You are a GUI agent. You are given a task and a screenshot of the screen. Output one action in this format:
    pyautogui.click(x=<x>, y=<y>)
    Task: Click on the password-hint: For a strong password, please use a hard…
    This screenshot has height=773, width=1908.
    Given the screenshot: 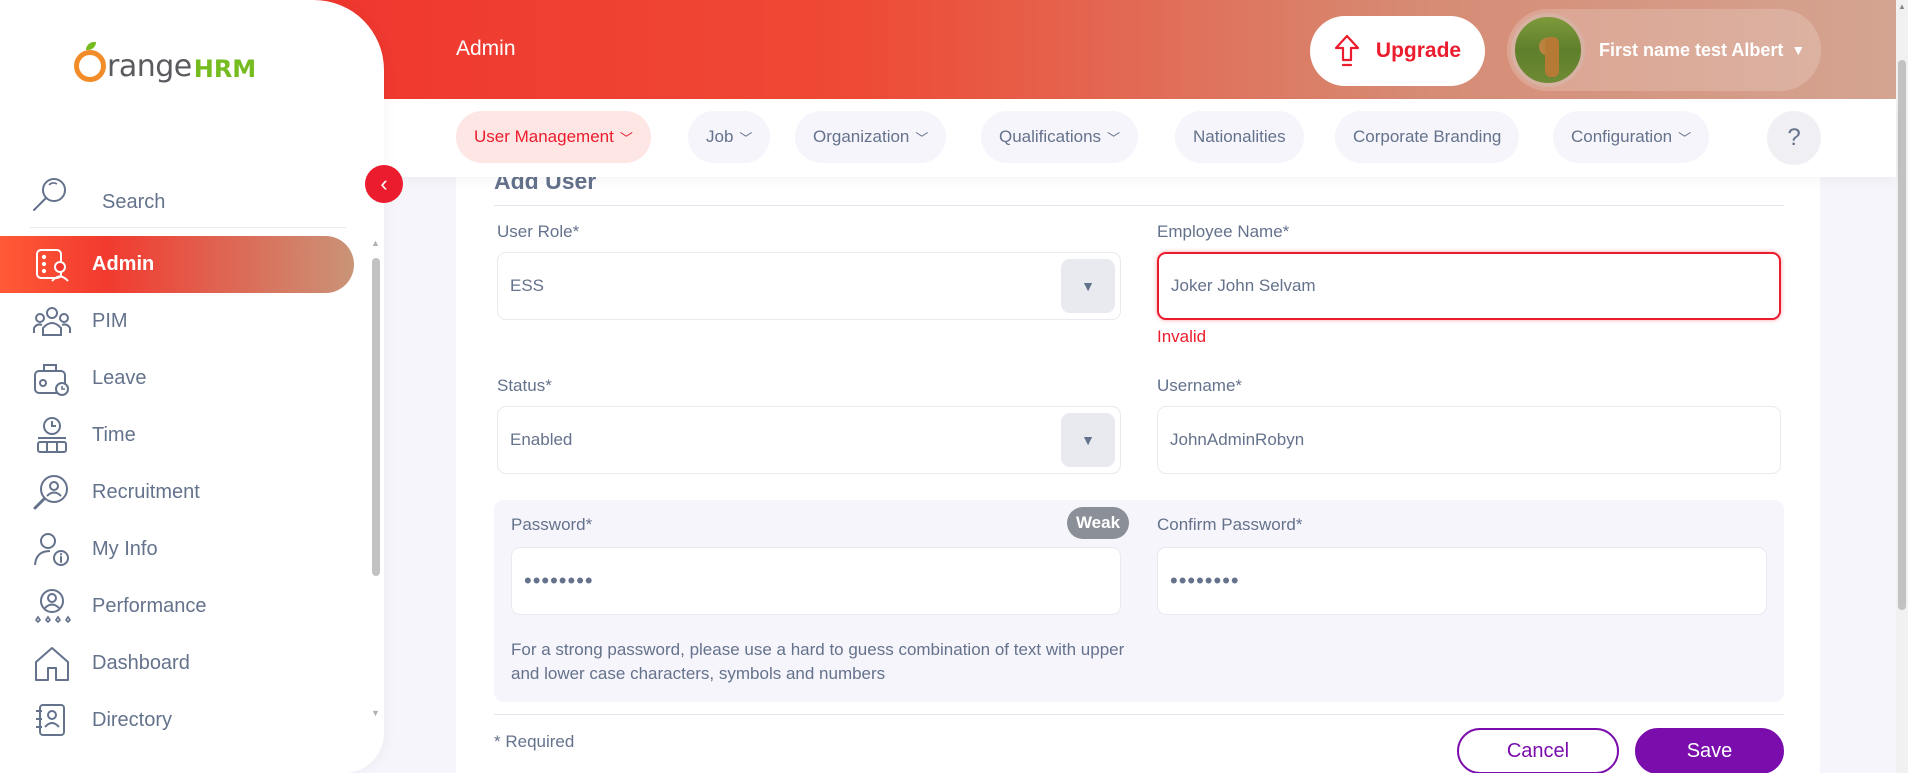 What is the action you would take?
    pyautogui.click(x=818, y=661)
    